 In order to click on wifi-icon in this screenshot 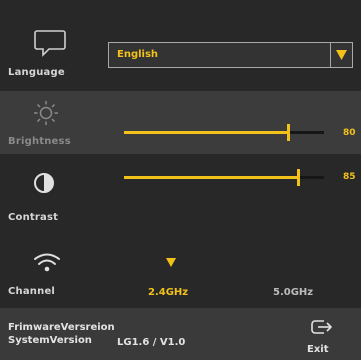, I will do `click(47, 262)`.